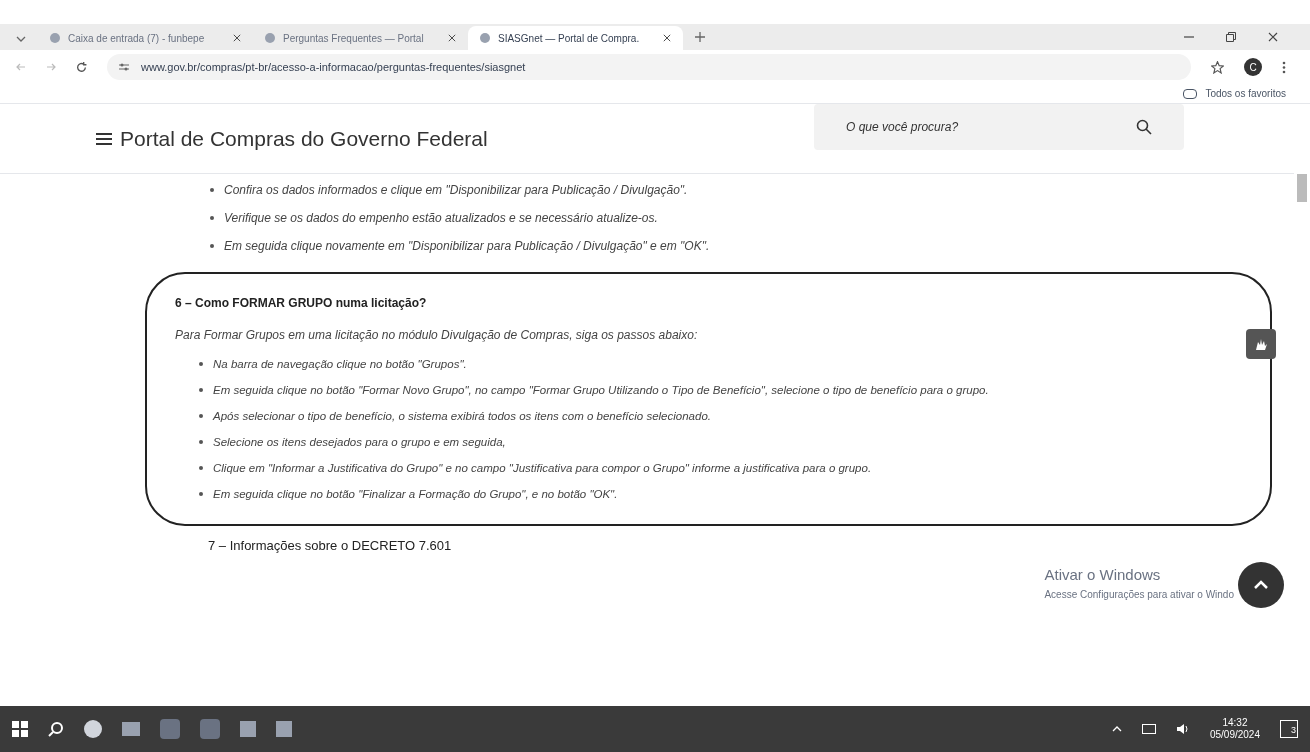 Image resolution: width=1310 pixels, height=752 pixels. Describe the element at coordinates (1245, 93) in the screenshot. I see `bookmarks-folder: Todos os favoritos` at that location.